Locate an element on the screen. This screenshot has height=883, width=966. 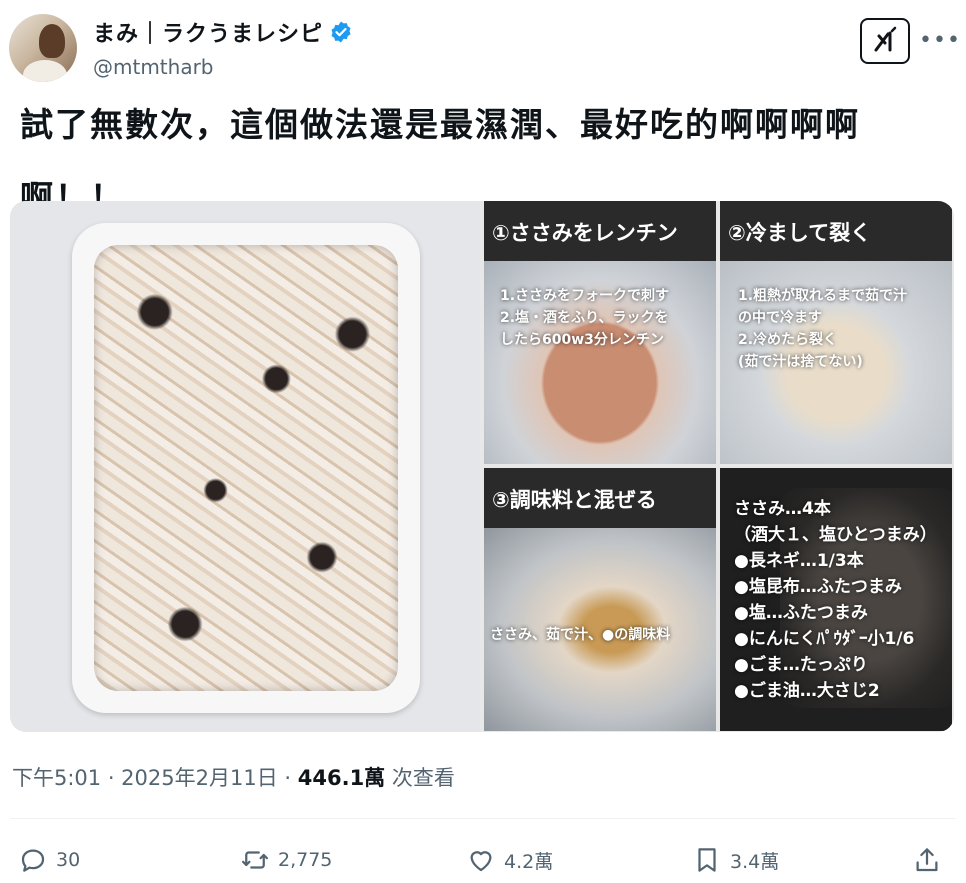
more-button: ••• is located at coordinates (940, 40).